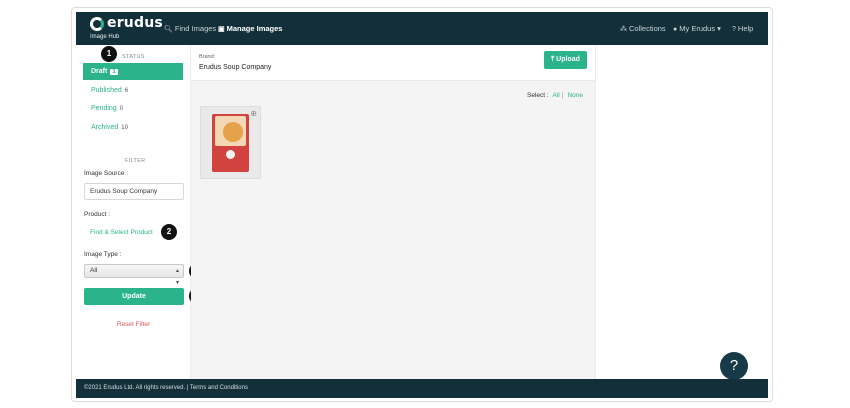 The width and height of the screenshot is (850, 408). What do you see at coordinates (106, 173) in the screenshot?
I see `image-source-label: Image Source :` at bounding box center [106, 173].